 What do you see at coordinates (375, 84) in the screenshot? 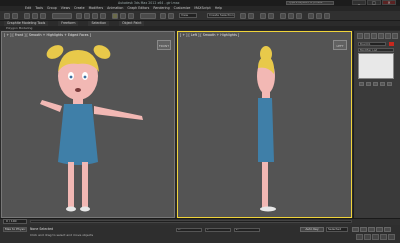
I see `make-unique-icon` at bounding box center [375, 84].